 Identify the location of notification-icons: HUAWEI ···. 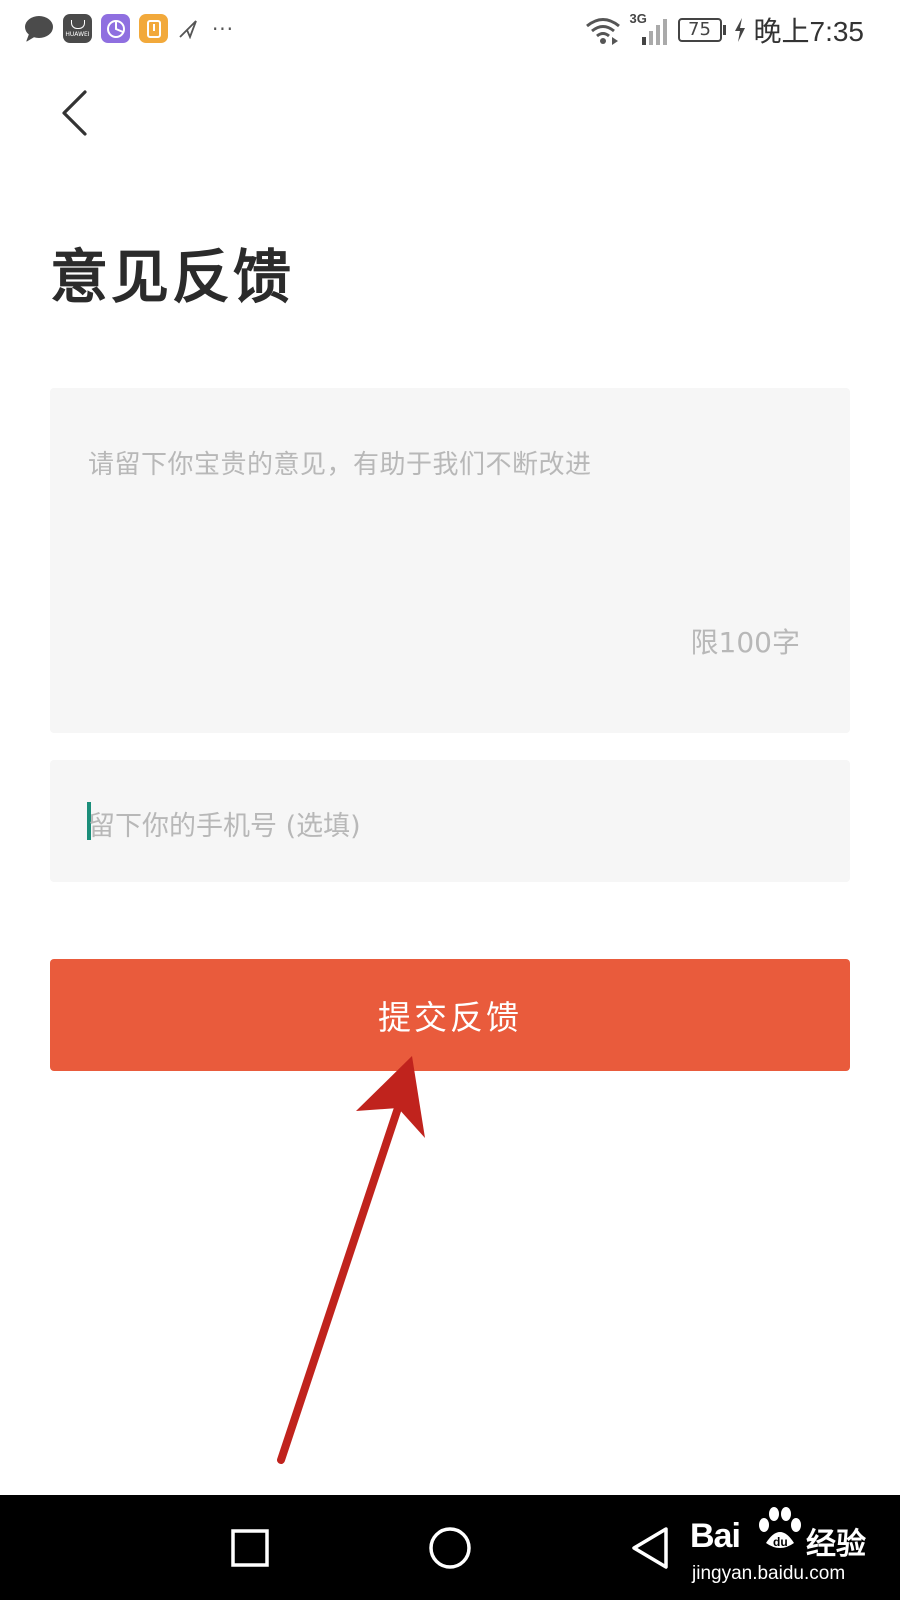
(131, 28).